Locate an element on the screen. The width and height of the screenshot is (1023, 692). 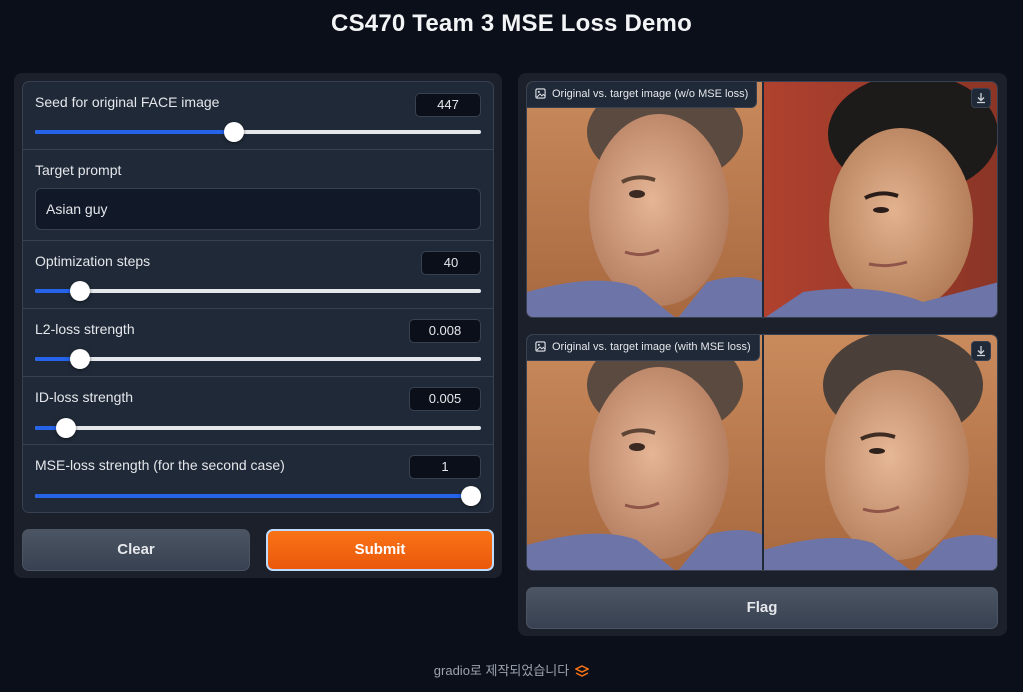
mse-number-input: 1 is located at coordinates (445, 467).